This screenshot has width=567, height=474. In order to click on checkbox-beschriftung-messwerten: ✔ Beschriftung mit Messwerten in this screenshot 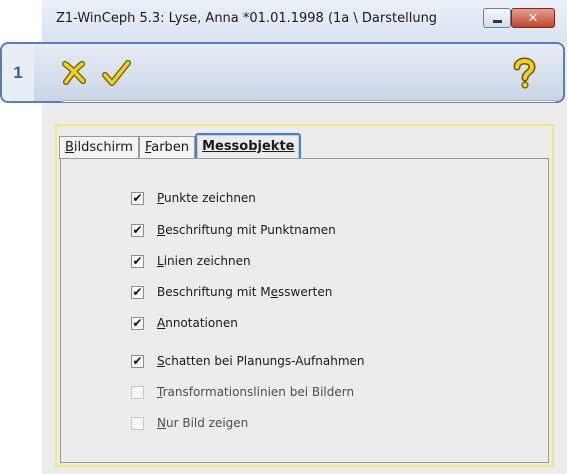, I will do `click(231, 292)`.